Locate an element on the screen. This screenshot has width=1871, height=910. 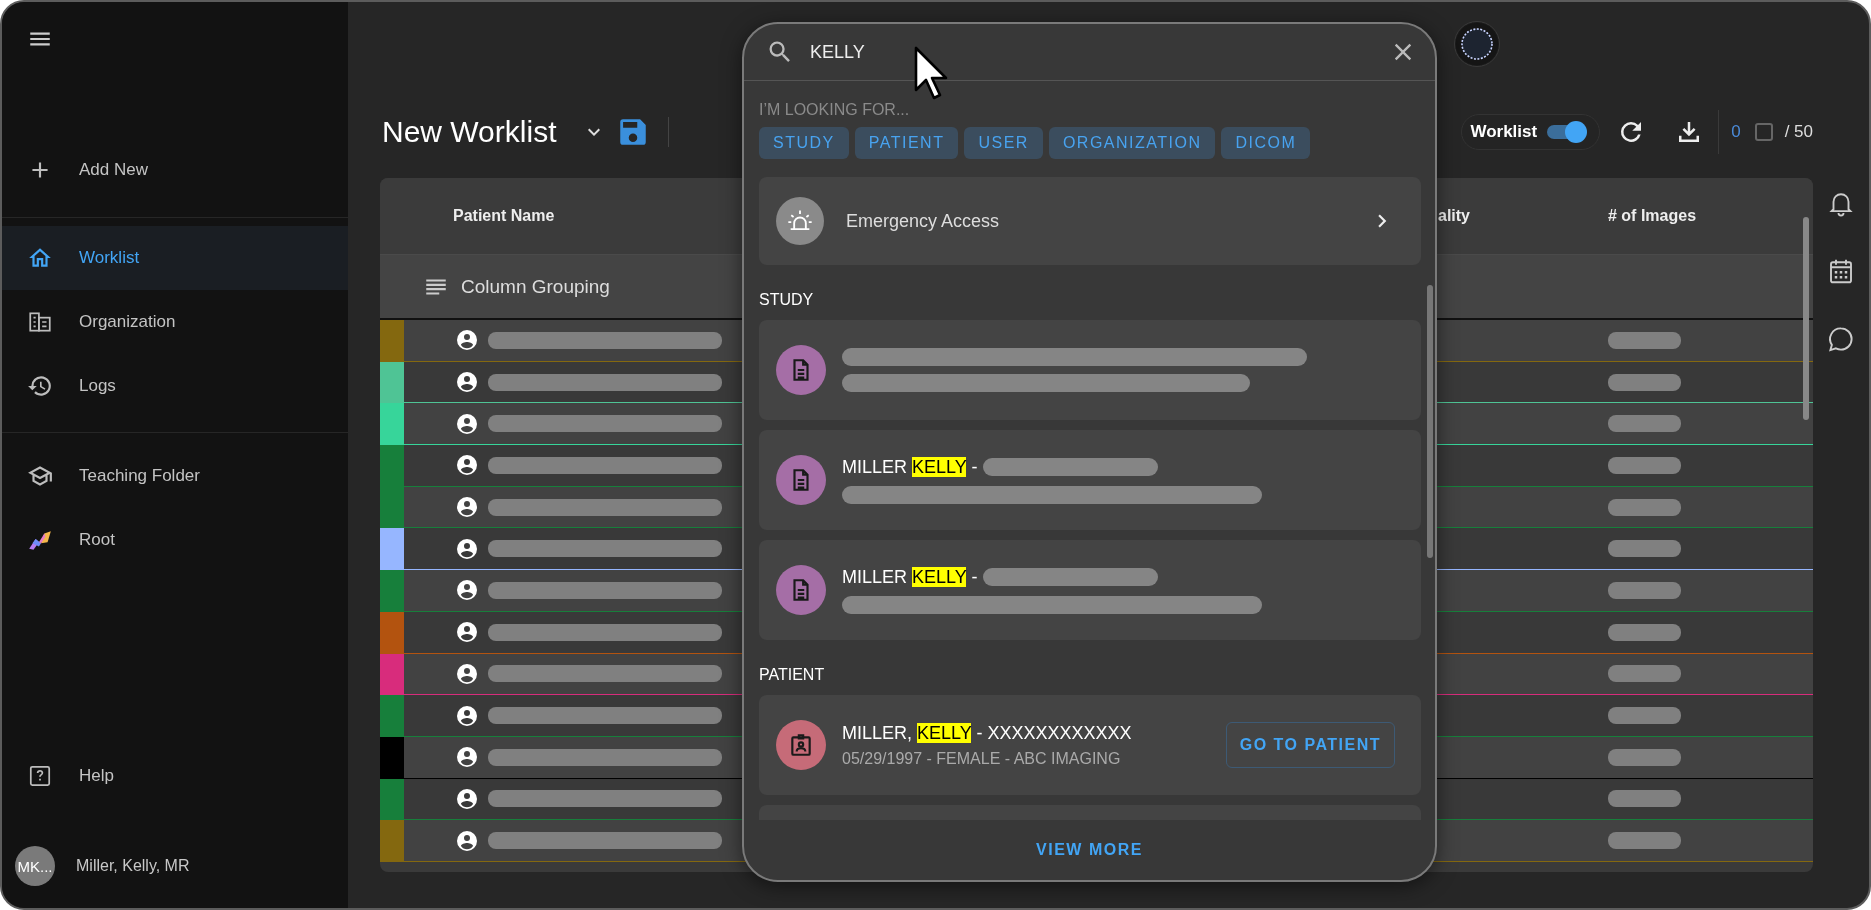
toggle-label: Worklist is located at coordinates (1504, 132).